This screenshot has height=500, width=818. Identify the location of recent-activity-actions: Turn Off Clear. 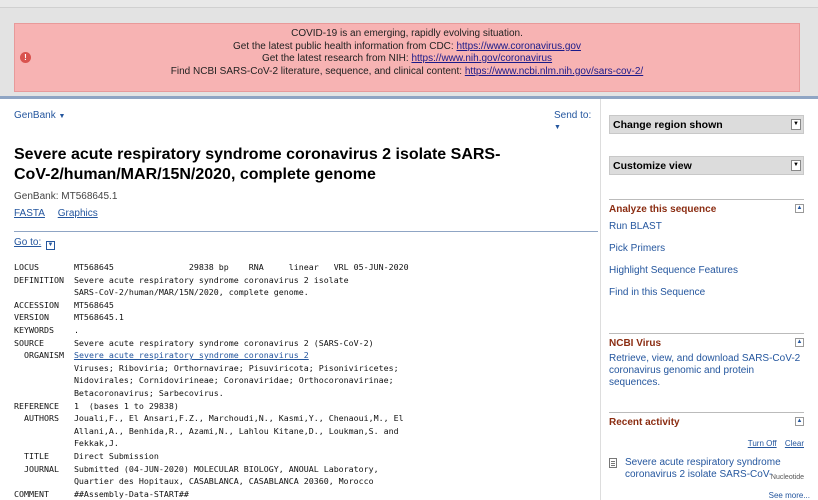
(773, 443).